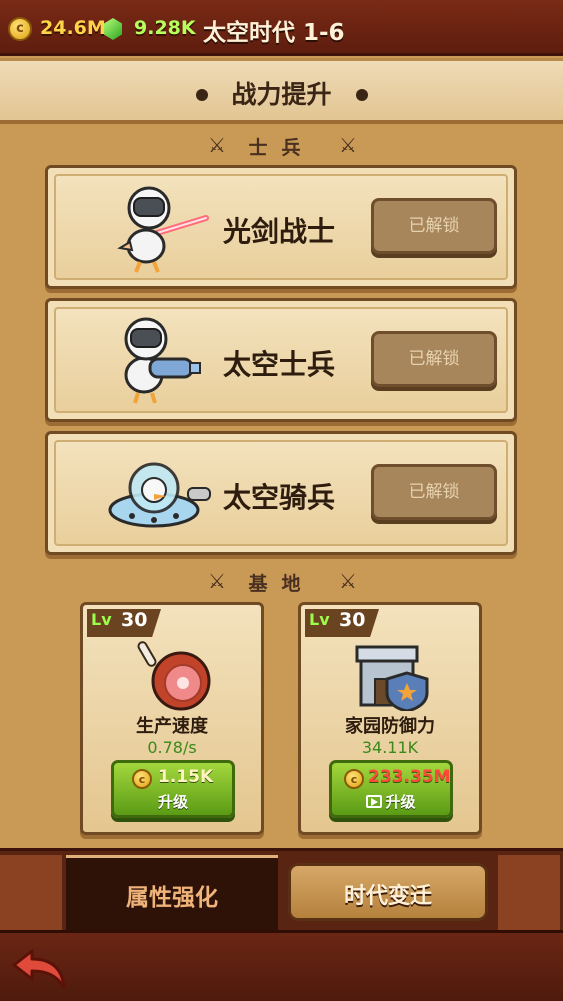  I want to click on page-banner: 战力提升, so click(281, 91).